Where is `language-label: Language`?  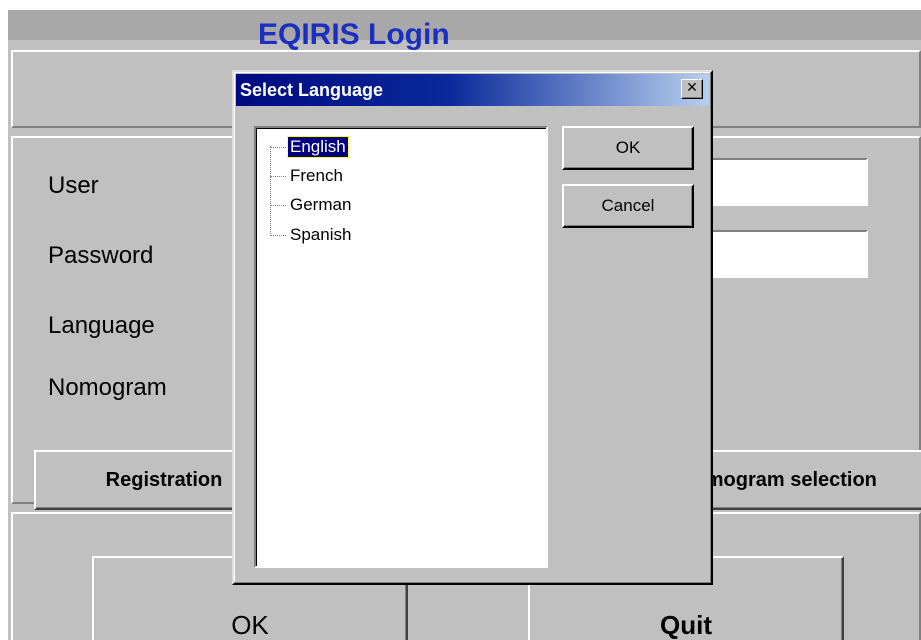 language-label: Language is located at coordinates (101, 325).